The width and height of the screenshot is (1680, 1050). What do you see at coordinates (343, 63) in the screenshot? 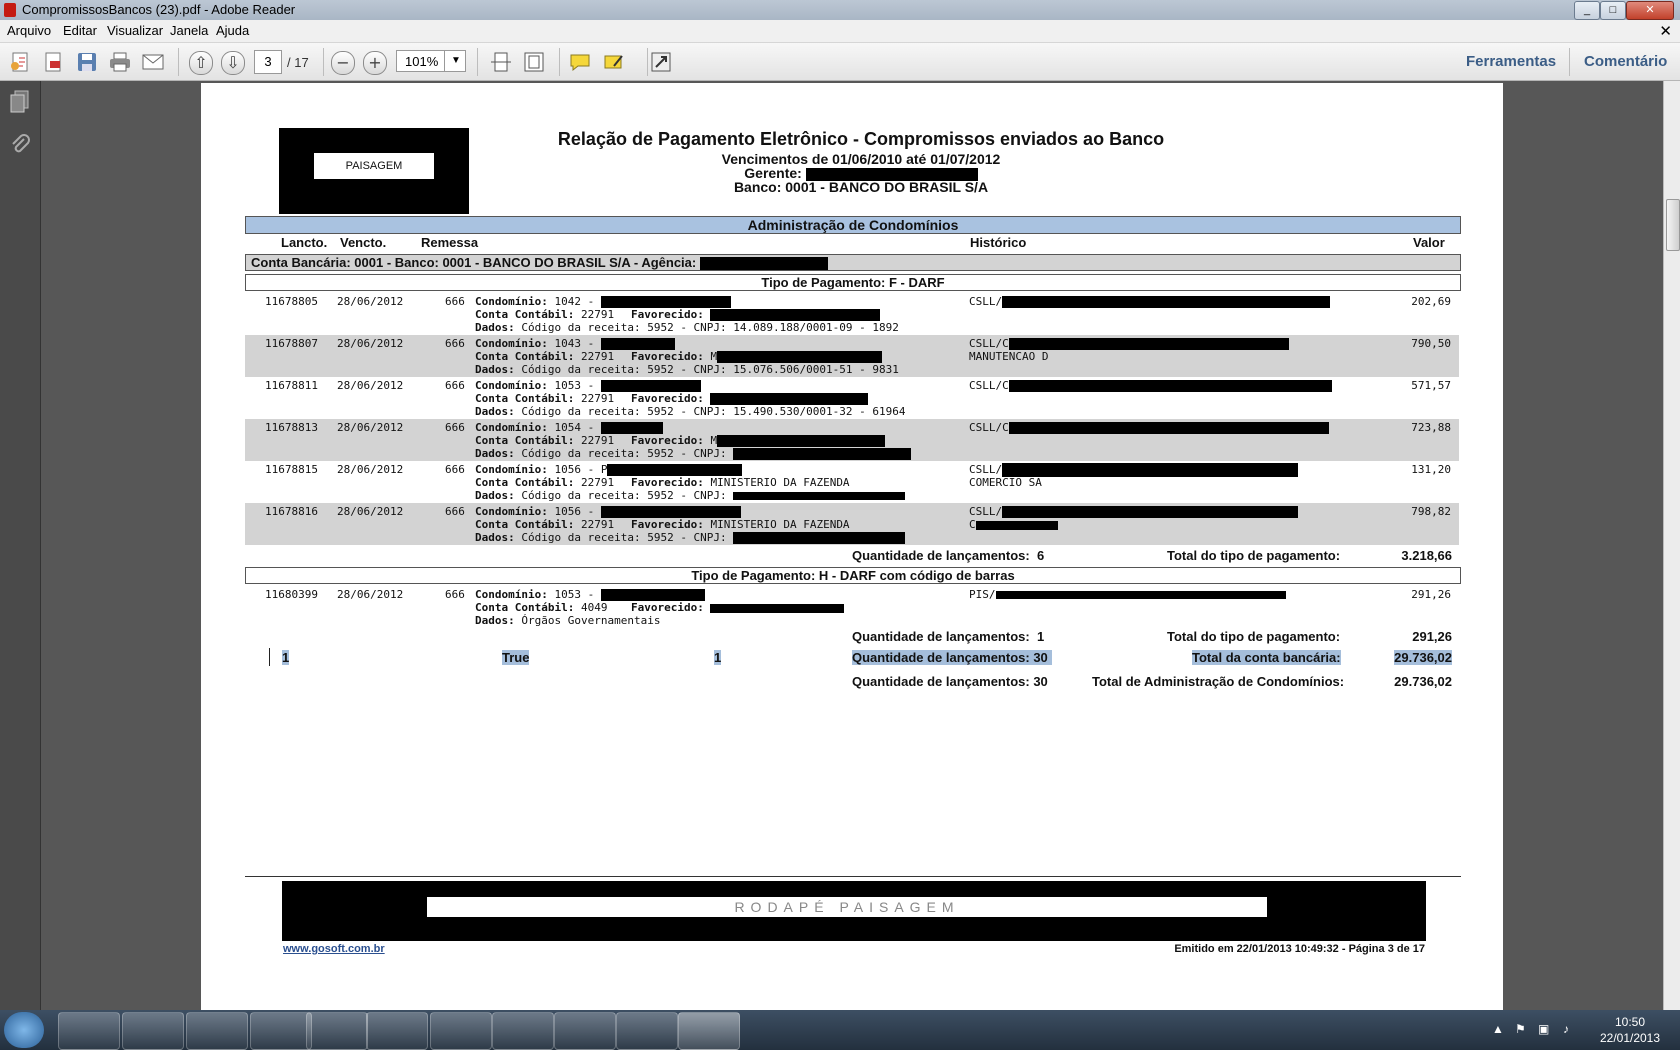
I see `zoom-out-icon: −` at bounding box center [343, 63].